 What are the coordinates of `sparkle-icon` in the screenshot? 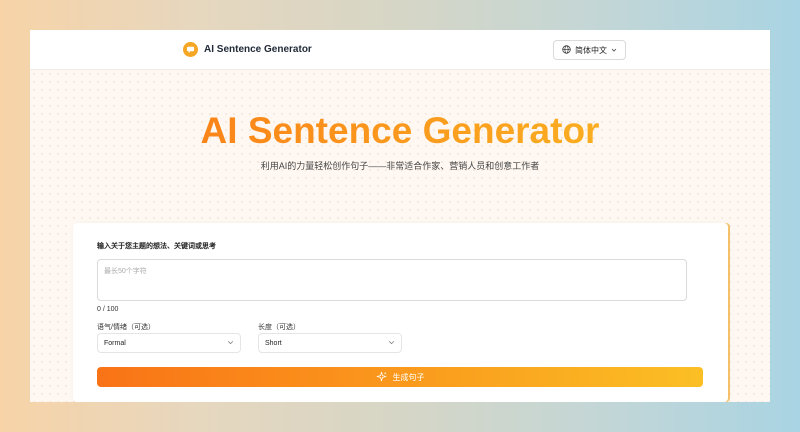 It's located at (381, 377).